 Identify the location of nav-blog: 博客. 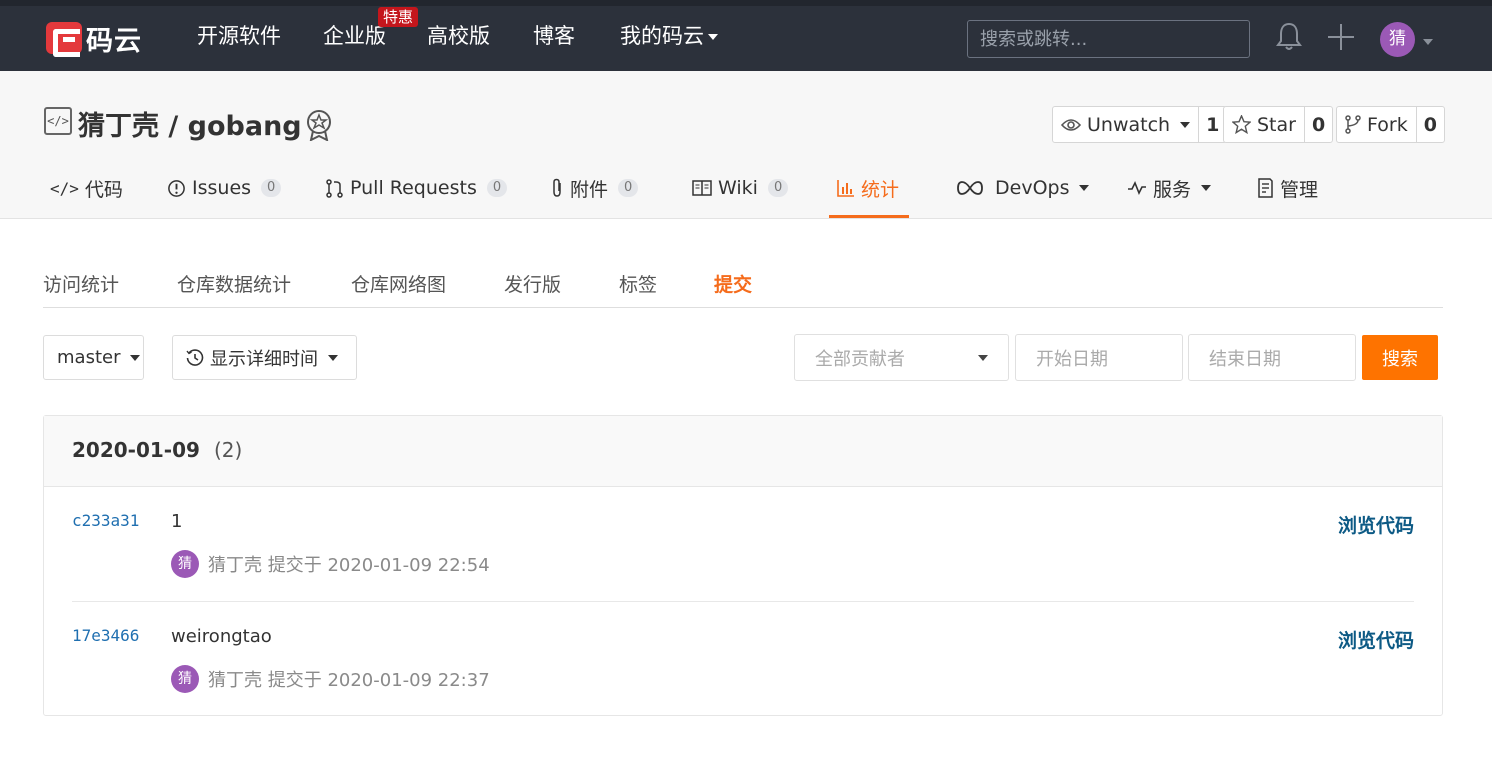
(554, 36).